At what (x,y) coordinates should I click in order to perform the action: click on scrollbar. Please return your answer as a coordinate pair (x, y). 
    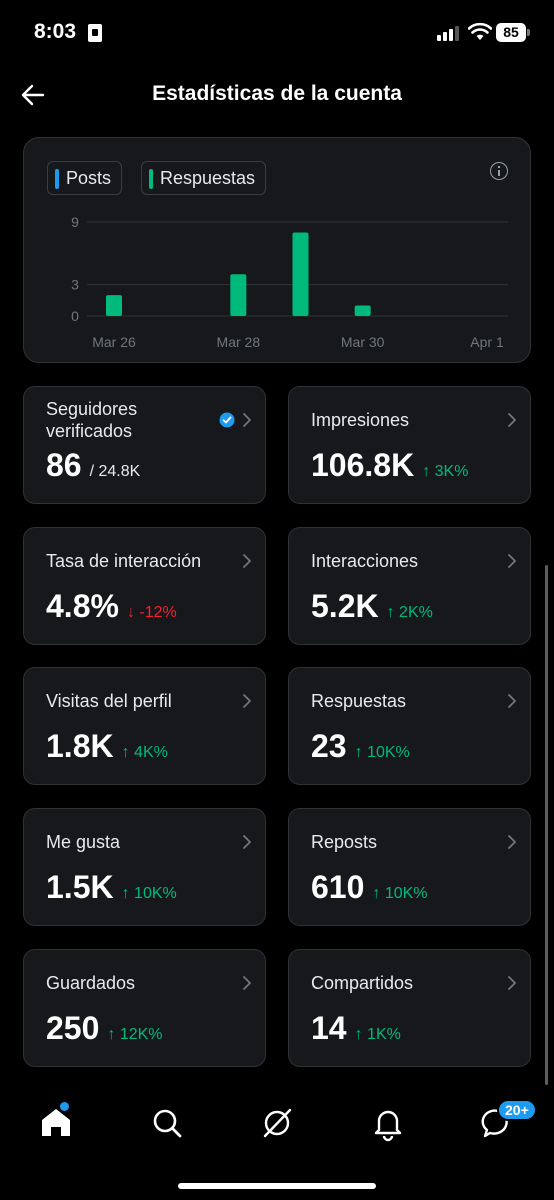
    Looking at the image, I should click on (546, 825).